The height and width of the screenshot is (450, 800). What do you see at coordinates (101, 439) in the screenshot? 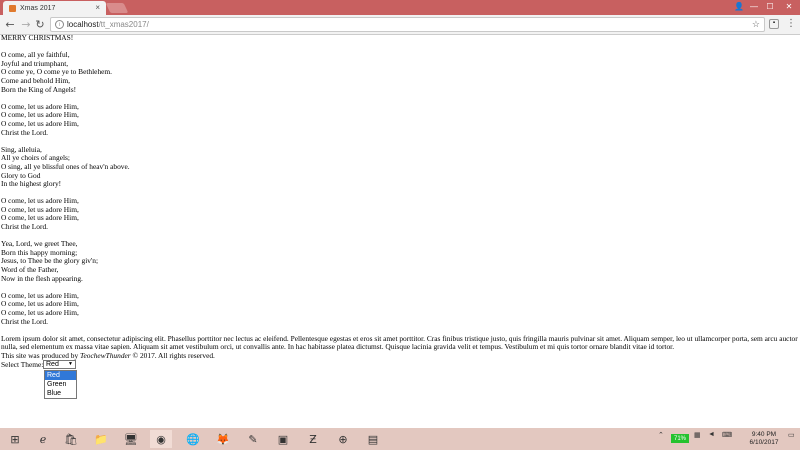
I see `file-explorer-icon: 📁` at bounding box center [101, 439].